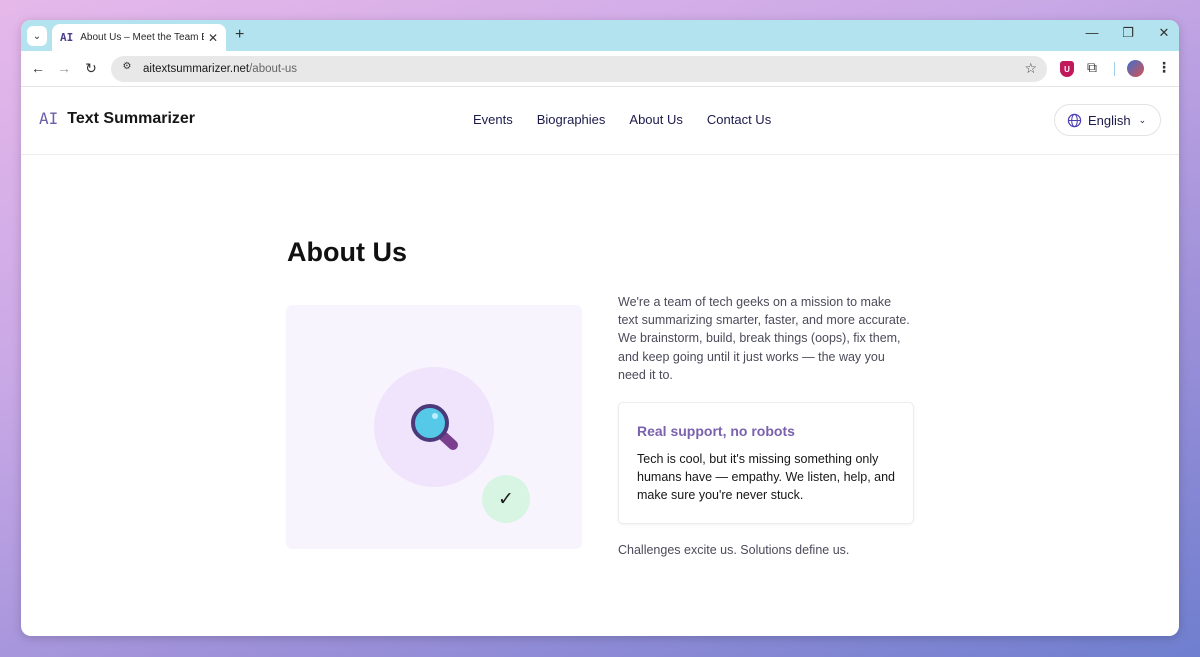  I want to click on about-illustration: ✓, so click(434, 427).